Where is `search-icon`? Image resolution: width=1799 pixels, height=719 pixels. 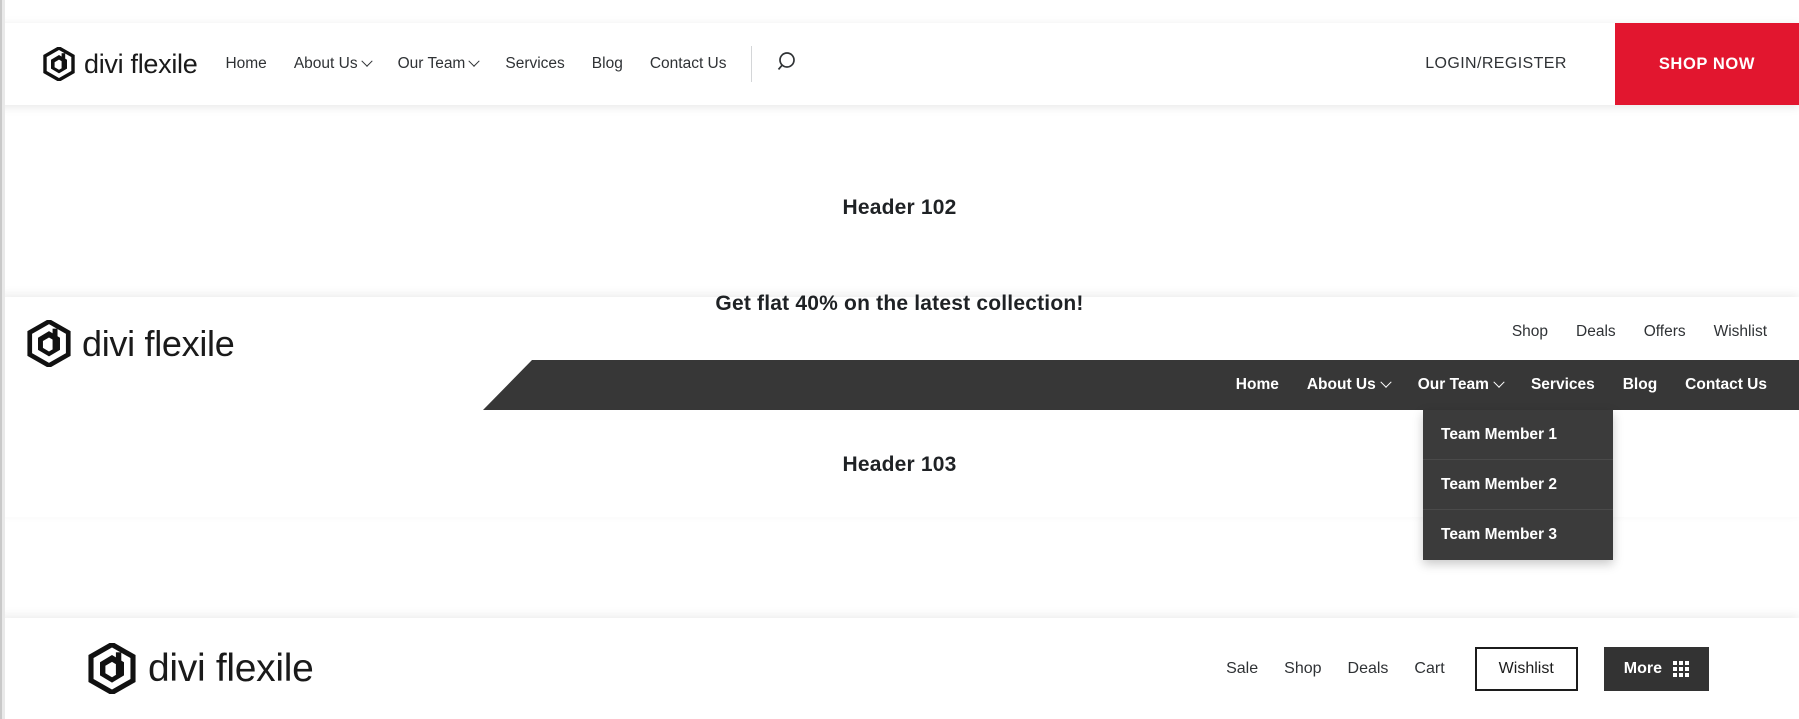 search-icon is located at coordinates (788, 64).